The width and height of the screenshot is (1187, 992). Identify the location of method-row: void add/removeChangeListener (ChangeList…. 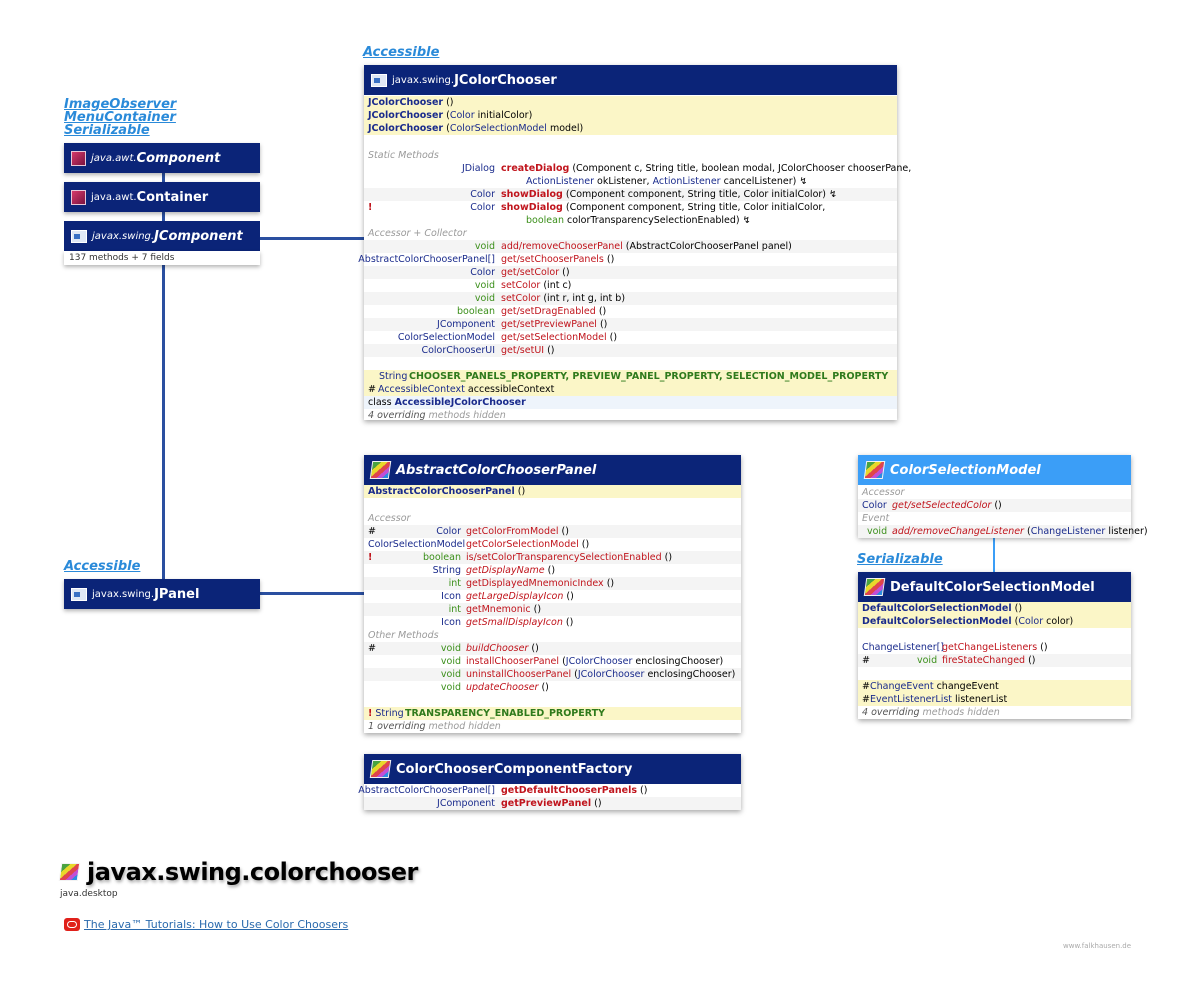
(1003, 531).